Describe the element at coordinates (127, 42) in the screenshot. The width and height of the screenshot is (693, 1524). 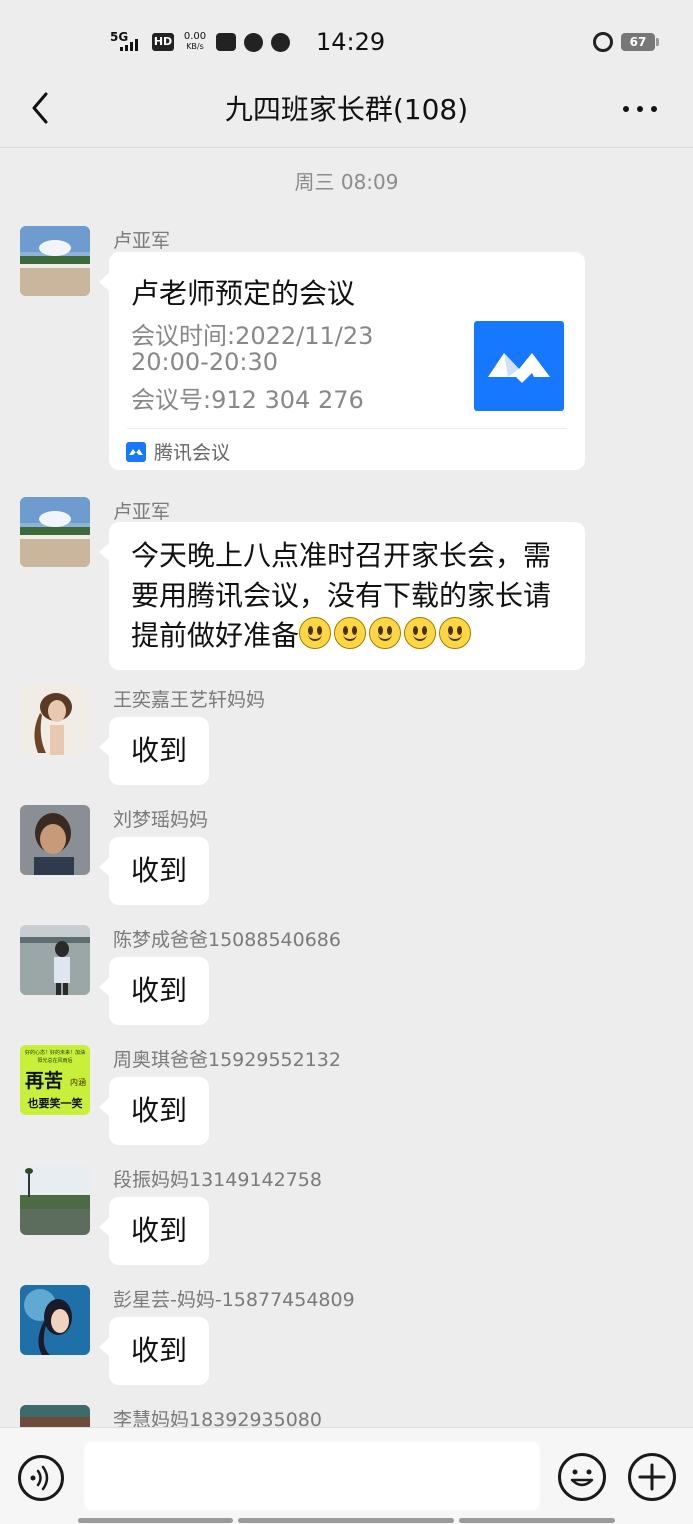
I see `cellular-signal-icon: 5G` at that location.